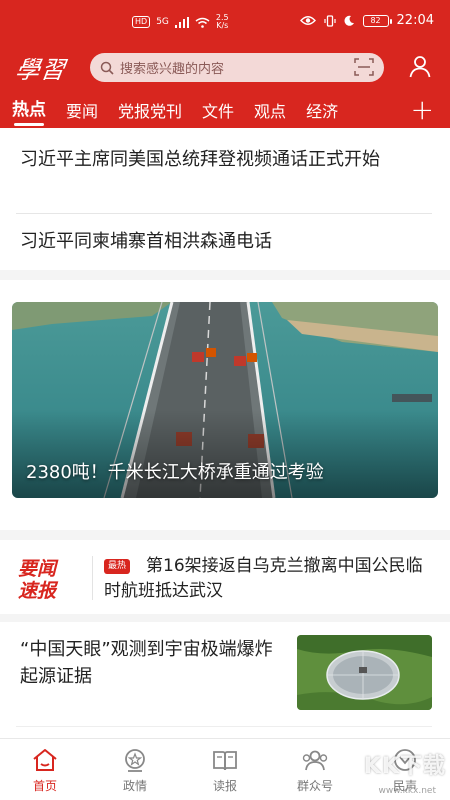 The width and height of the screenshot is (450, 800). I want to click on clock: 22:04, so click(415, 20).